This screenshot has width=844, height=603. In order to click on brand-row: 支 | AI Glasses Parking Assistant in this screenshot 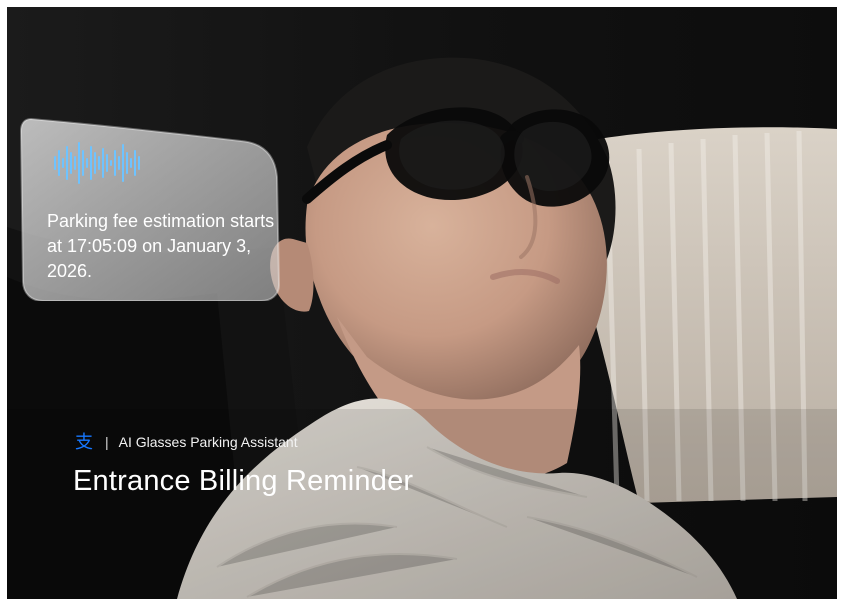, I will do `click(243, 442)`.